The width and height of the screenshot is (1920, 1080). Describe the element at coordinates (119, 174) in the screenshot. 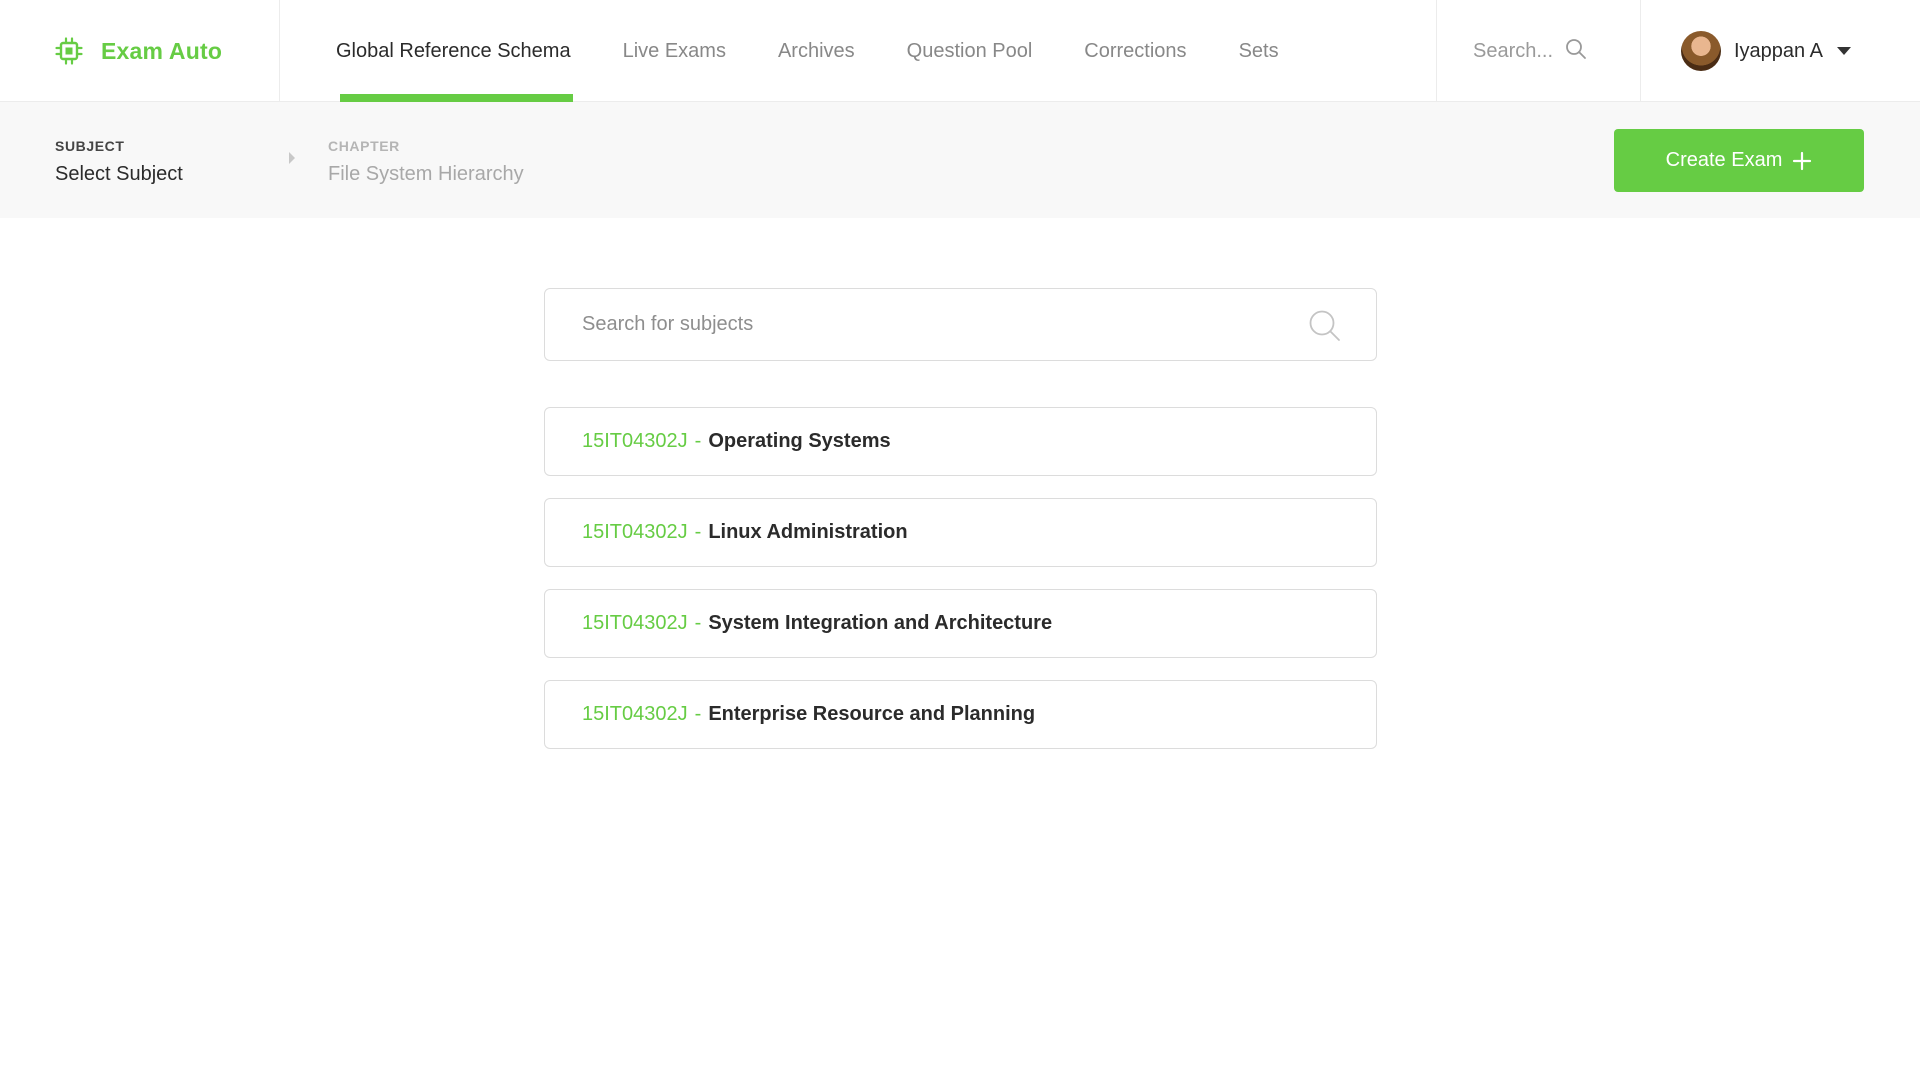

I see `breadcrumb-subject-value: Select Subject` at that location.